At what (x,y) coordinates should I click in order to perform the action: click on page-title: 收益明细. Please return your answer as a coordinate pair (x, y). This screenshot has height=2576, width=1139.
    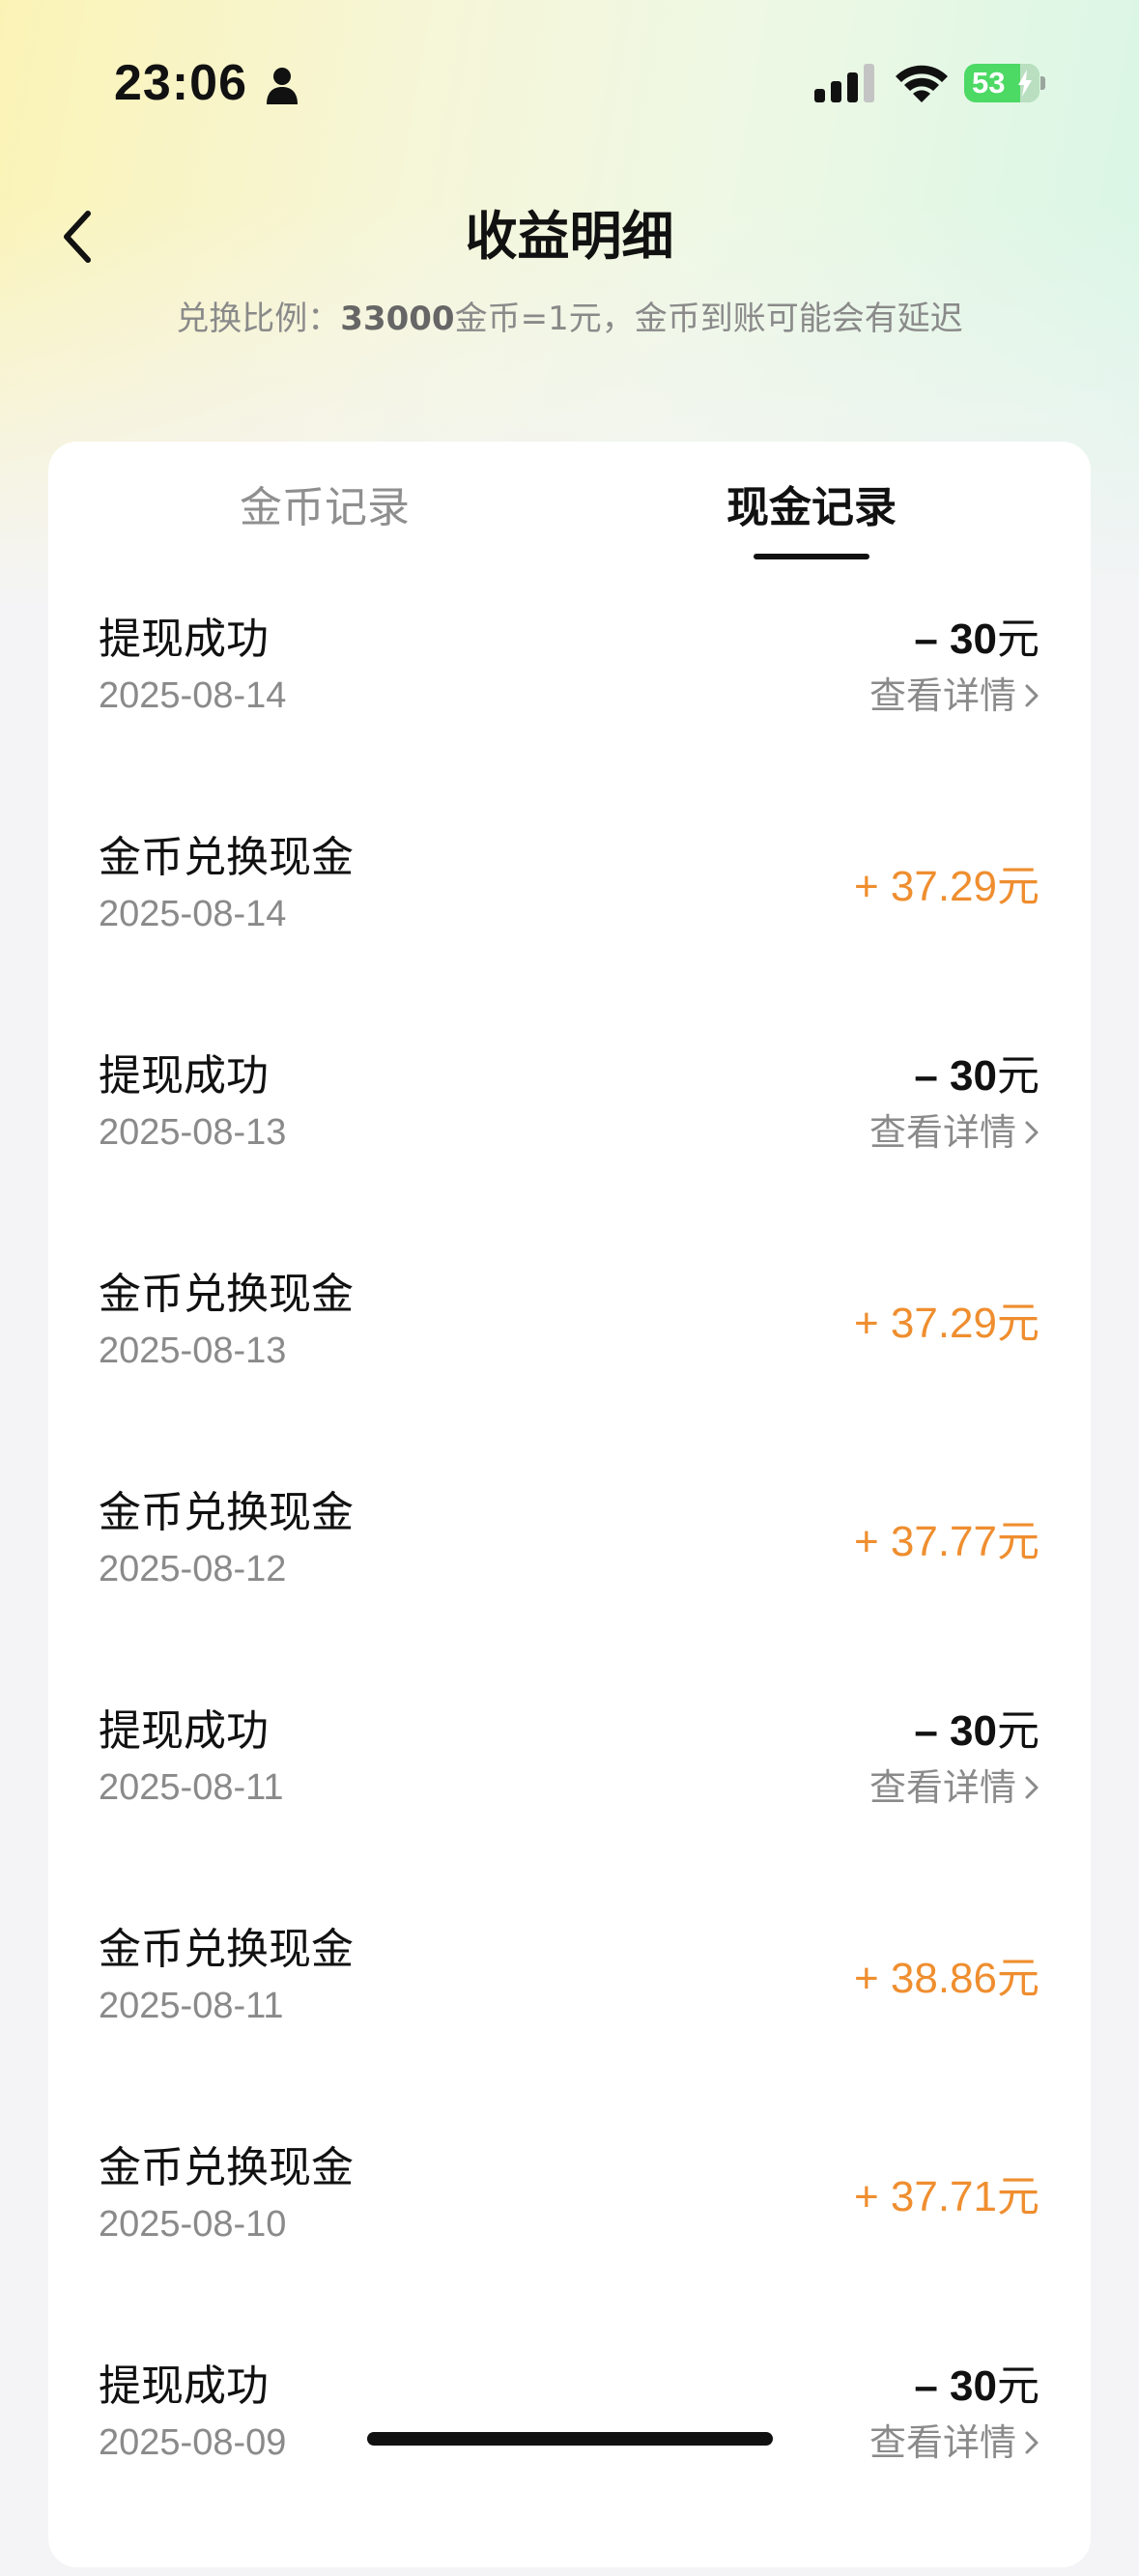
    Looking at the image, I should click on (569, 237).